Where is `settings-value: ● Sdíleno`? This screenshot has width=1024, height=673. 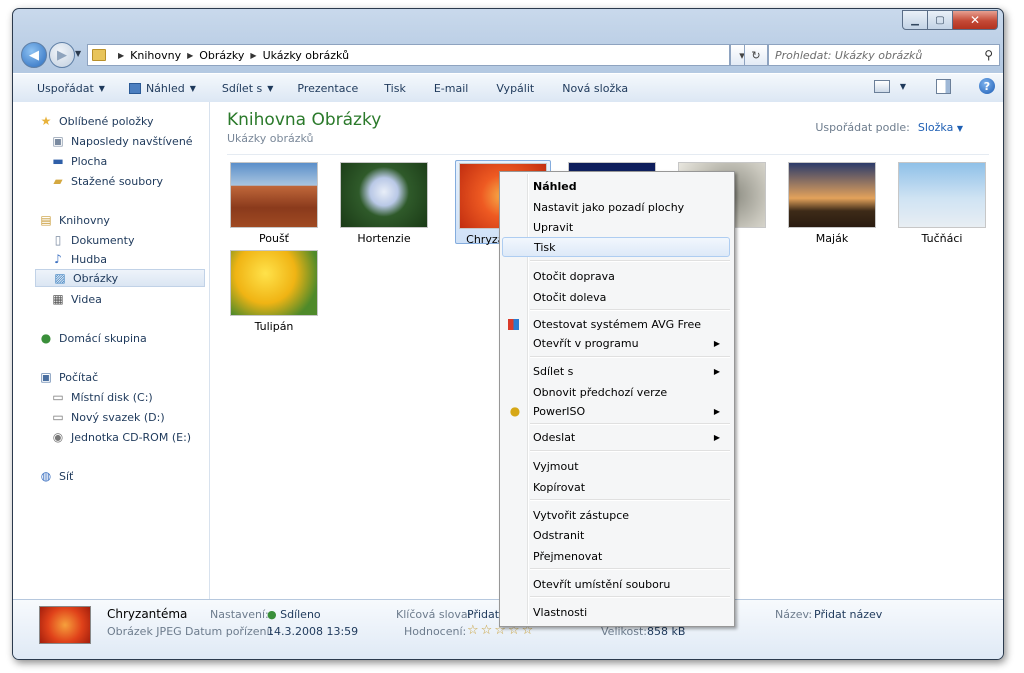
settings-value: ● Sdíleno is located at coordinates (294, 614).